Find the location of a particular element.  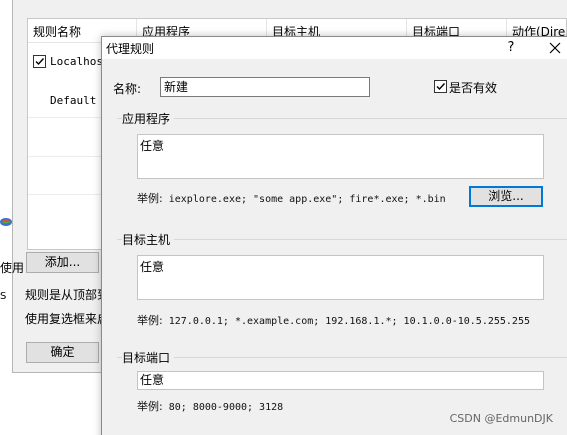

target-ports-input: 任意 is located at coordinates (340, 380).